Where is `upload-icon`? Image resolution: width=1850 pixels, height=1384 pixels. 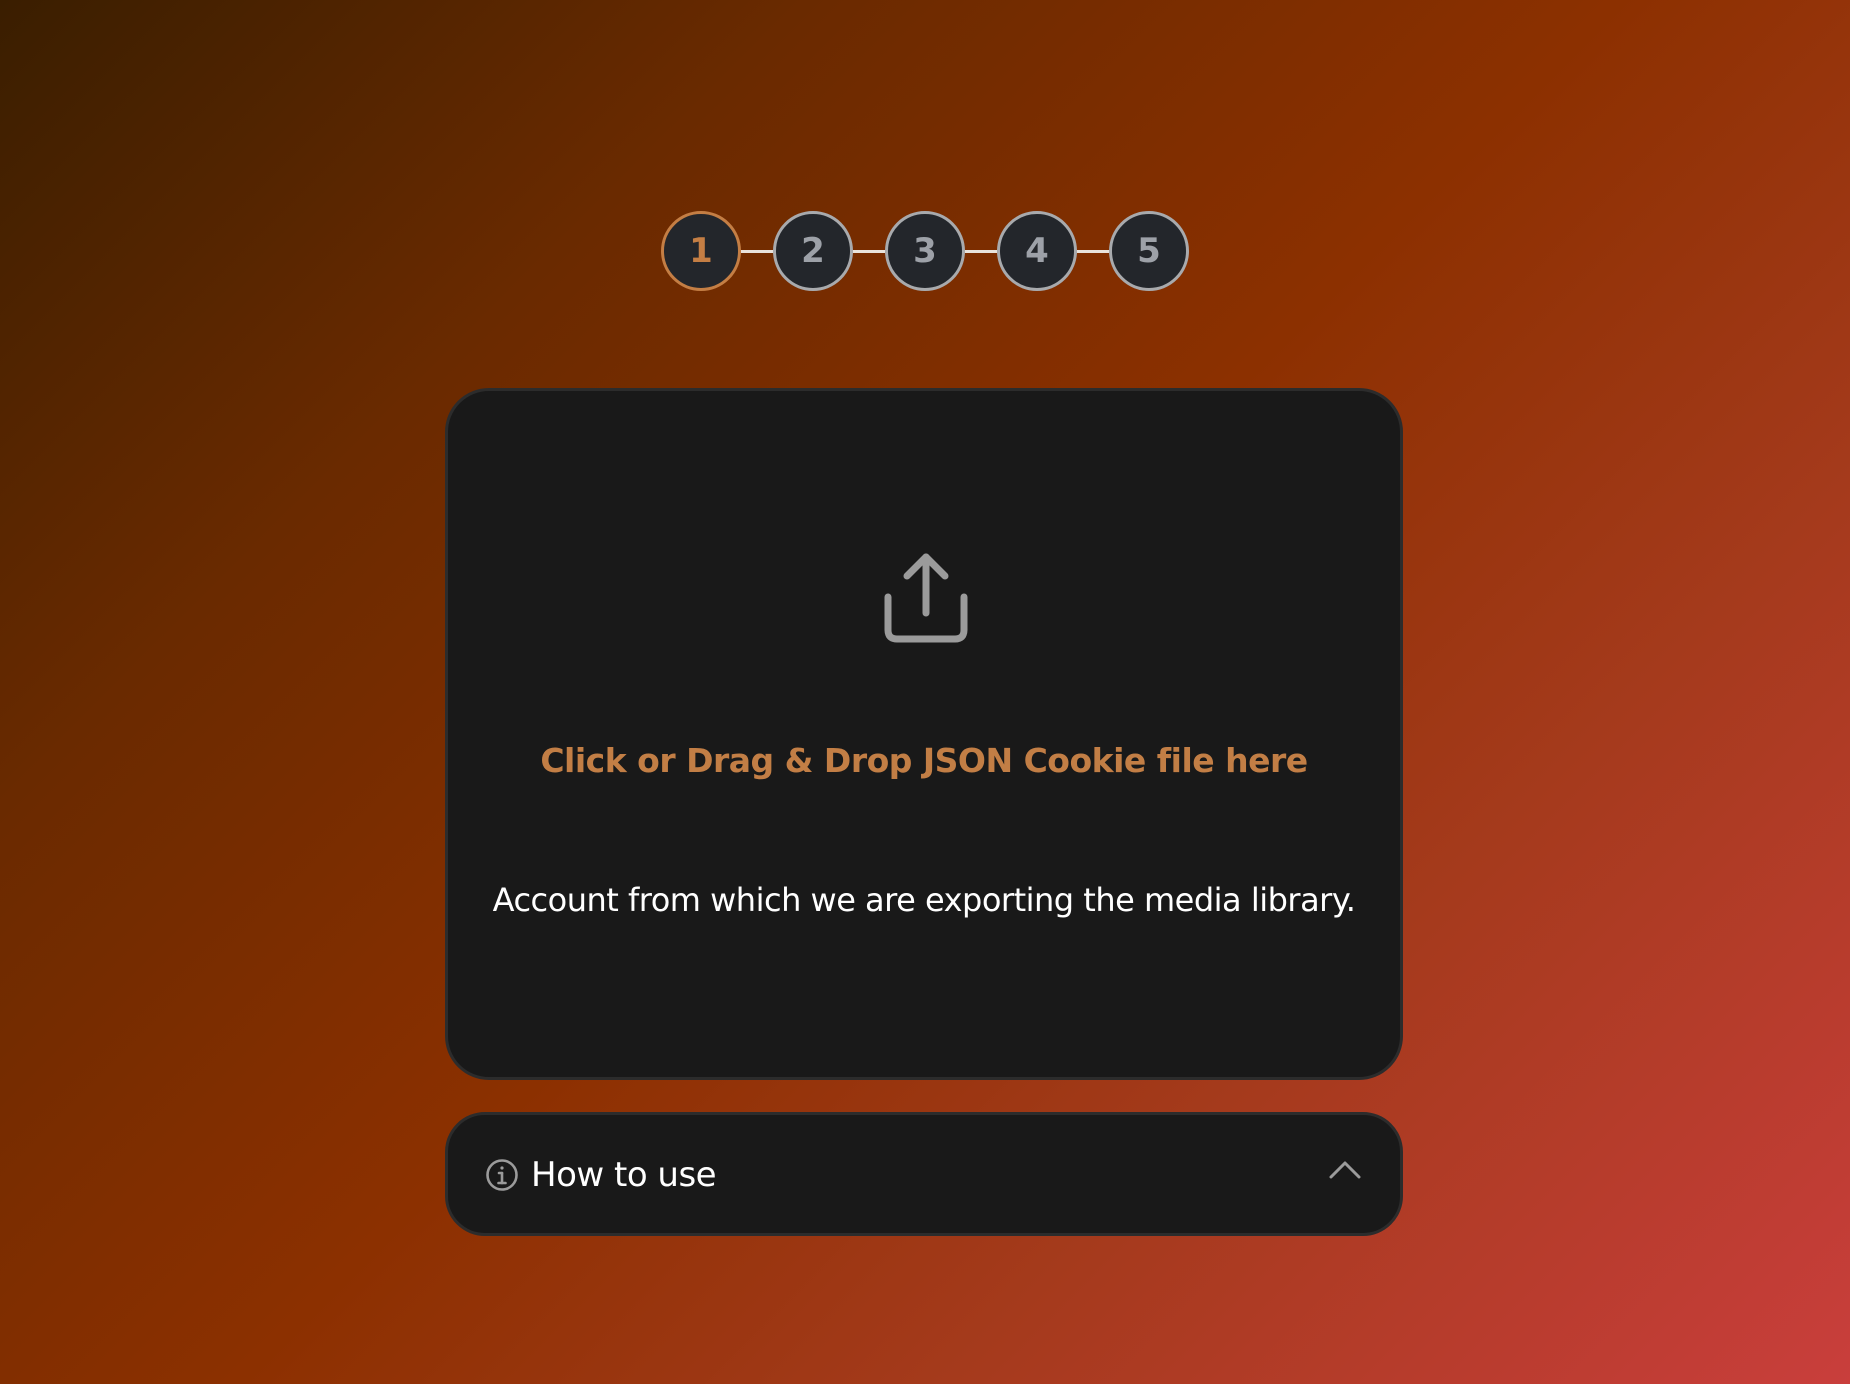
upload-icon is located at coordinates (926, 598).